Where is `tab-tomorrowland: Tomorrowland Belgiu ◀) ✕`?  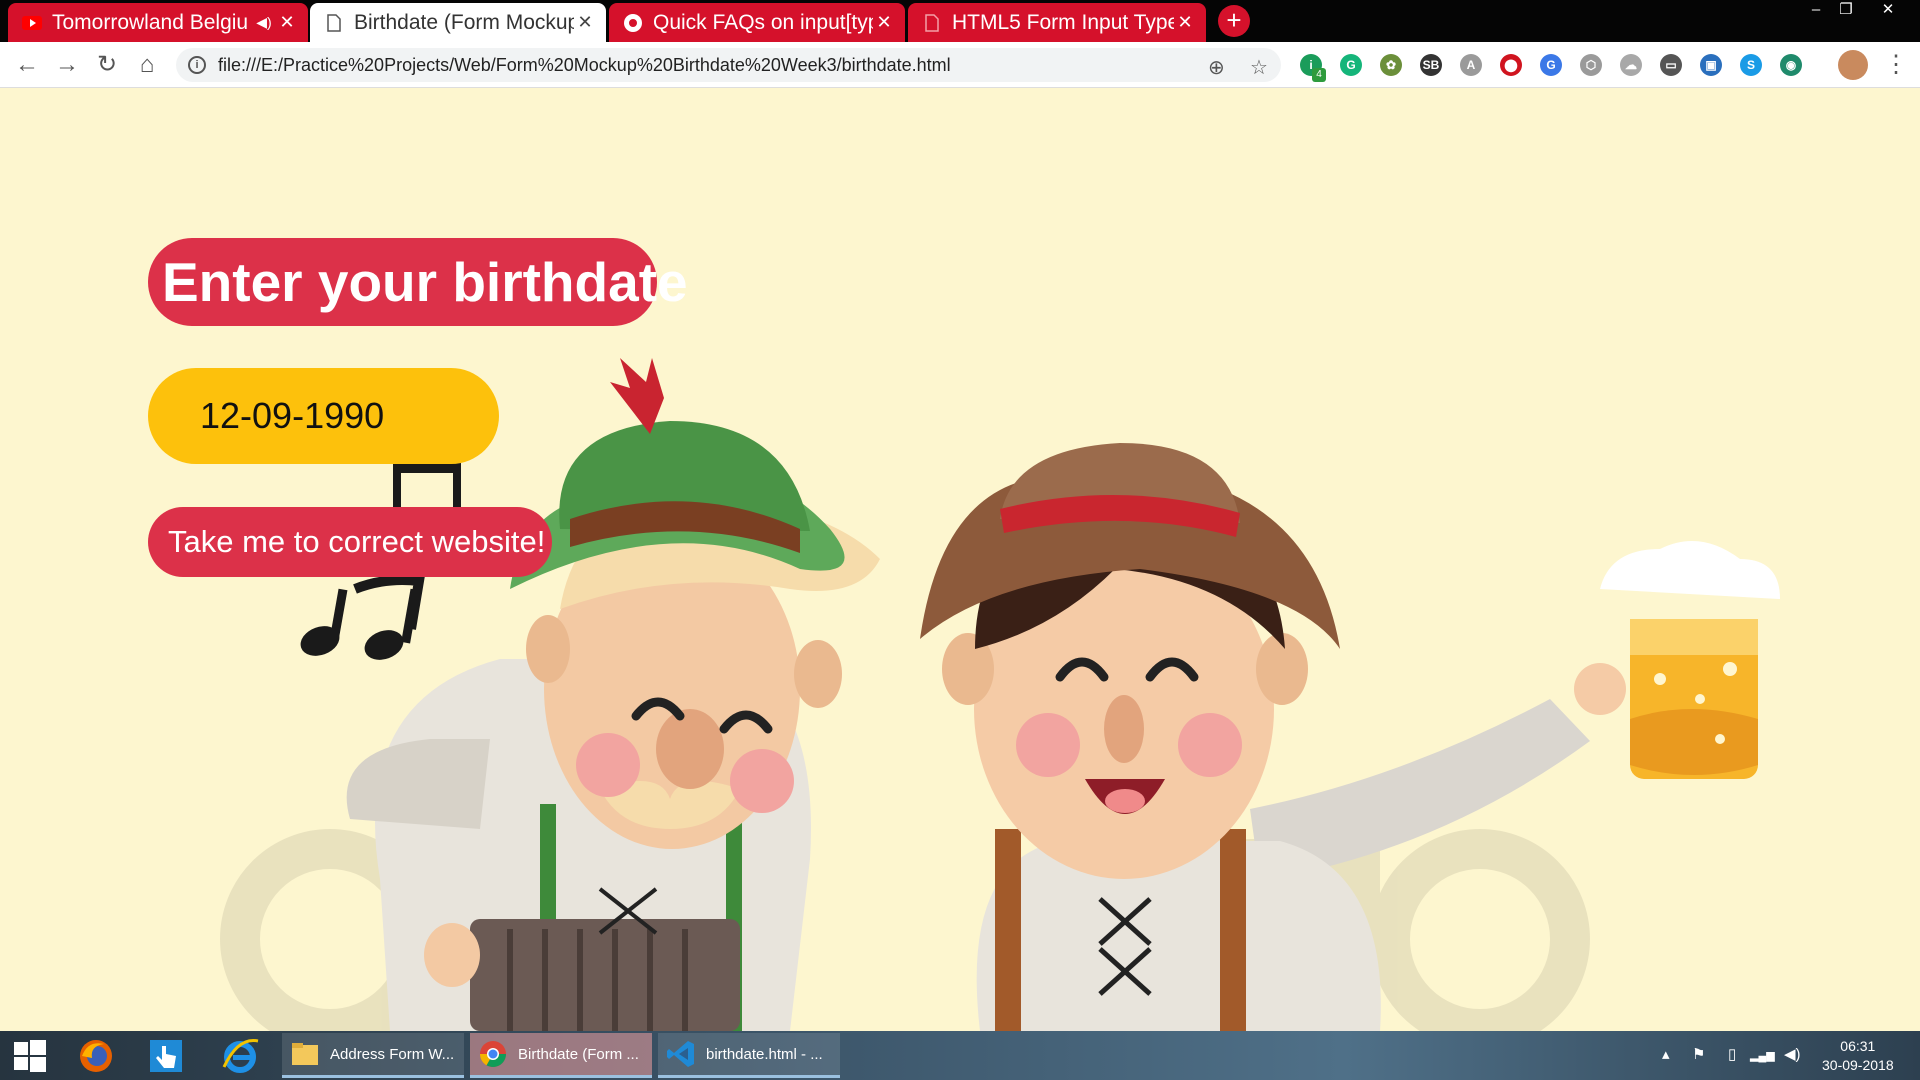 tab-tomorrowland: Tomorrowland Belgiu ◀) ✕ is located at coordinates (158, 22).